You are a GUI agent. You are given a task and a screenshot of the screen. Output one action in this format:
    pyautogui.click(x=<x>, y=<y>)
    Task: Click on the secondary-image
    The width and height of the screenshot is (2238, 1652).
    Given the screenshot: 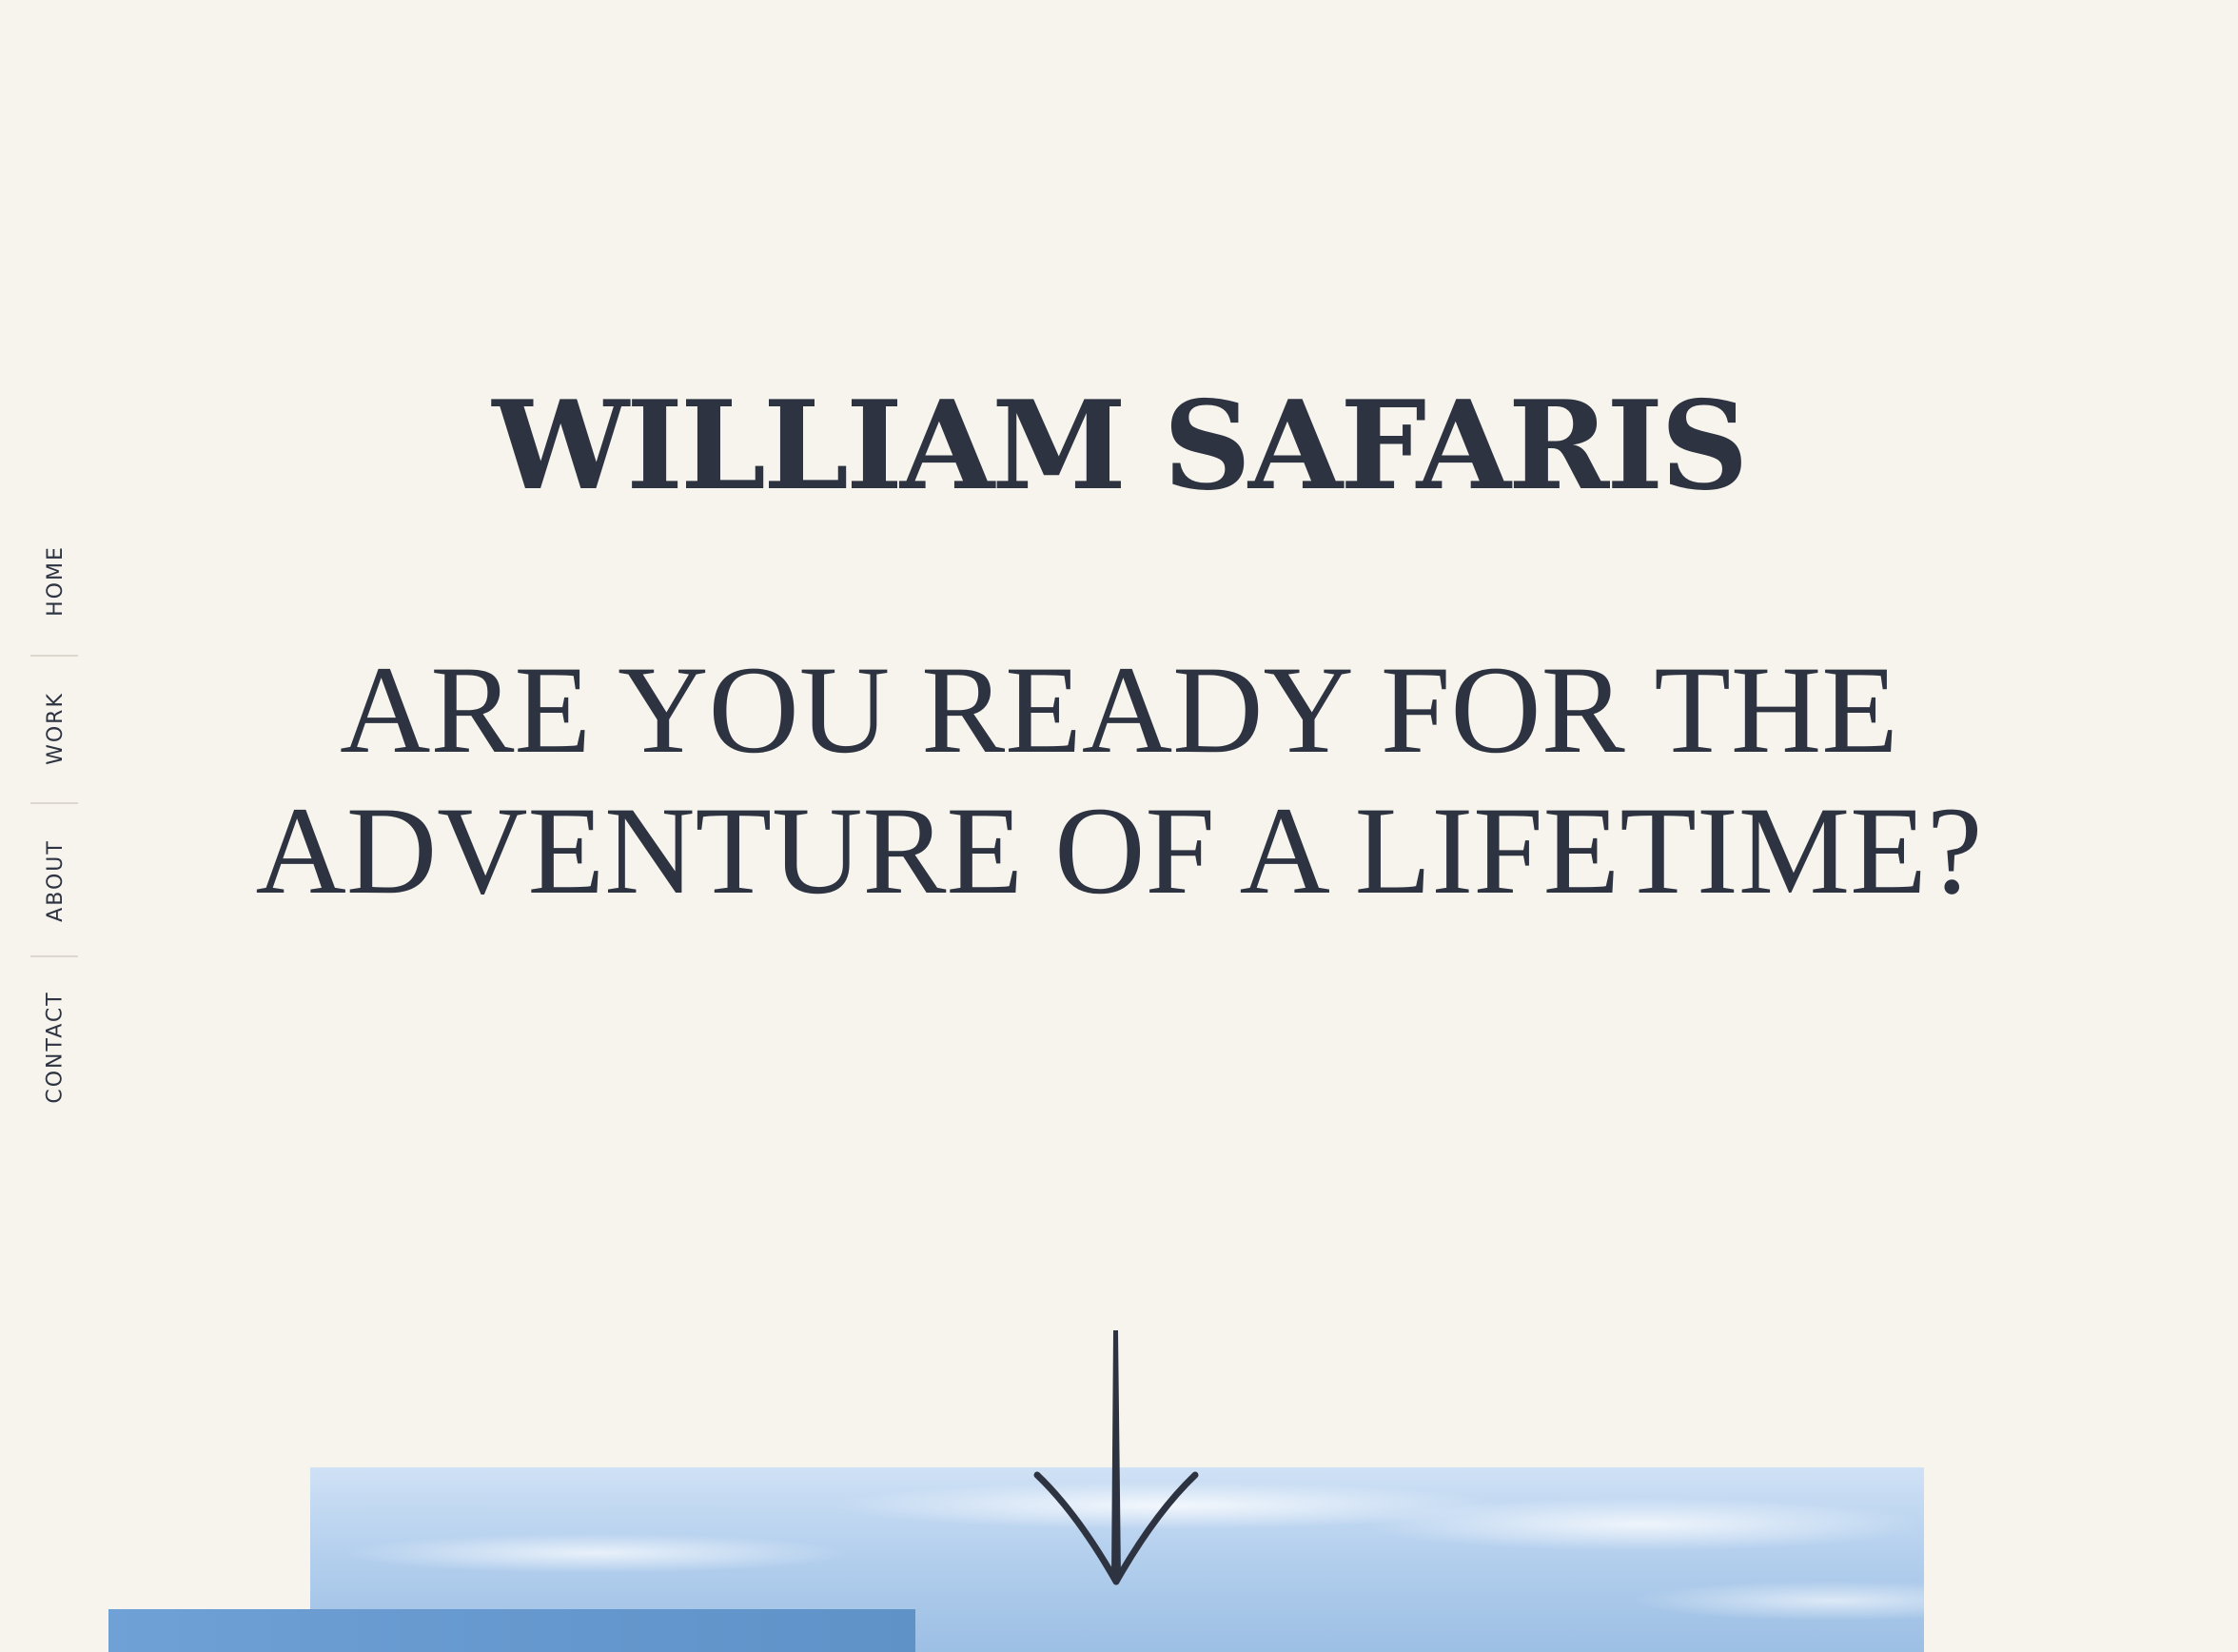 What is the action you would take?
    pyautogui.click(x=511, y=1631)
    